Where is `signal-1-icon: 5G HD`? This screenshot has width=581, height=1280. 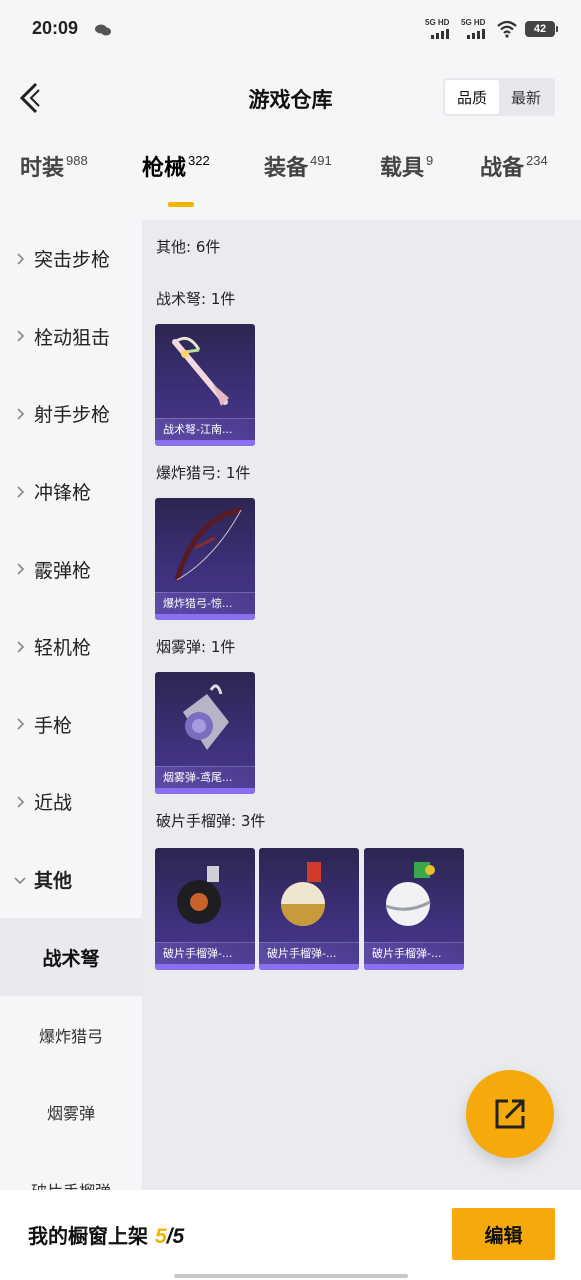 signal-1-icon: 5G HD is located at coordinates (439, 29).